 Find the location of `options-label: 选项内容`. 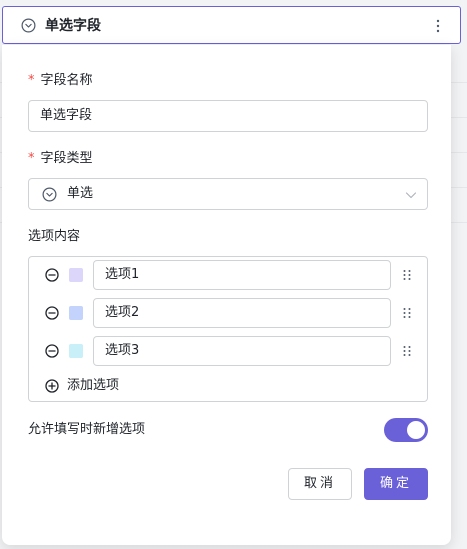

options-label: 选项内容 is located at coordinates (54, 236).